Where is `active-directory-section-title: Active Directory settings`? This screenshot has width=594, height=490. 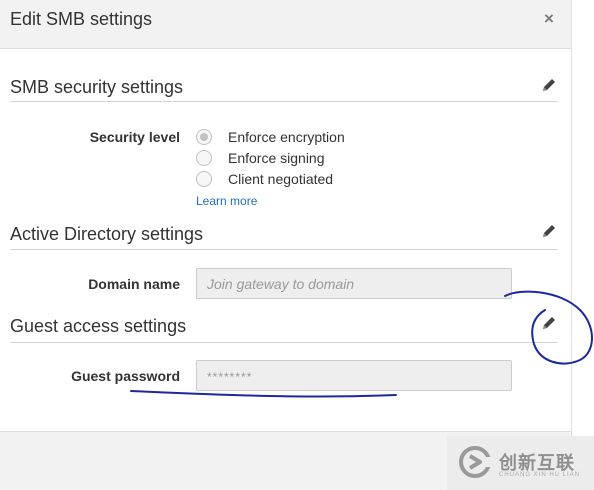
active-directory-section-title: Active Directory settings is located at coordinates (107, 234).